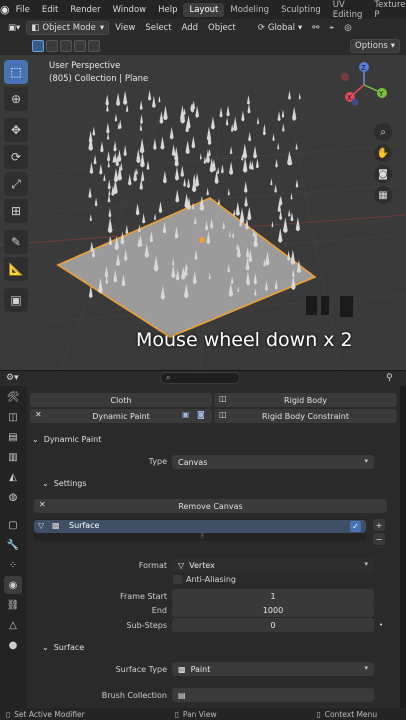 This screenshot has width=406, height=720. What do you see at coordinates (13, 565) in the screenshot?
I see `particles-tab-icon: ⁘` at bounding box center [13, 565].